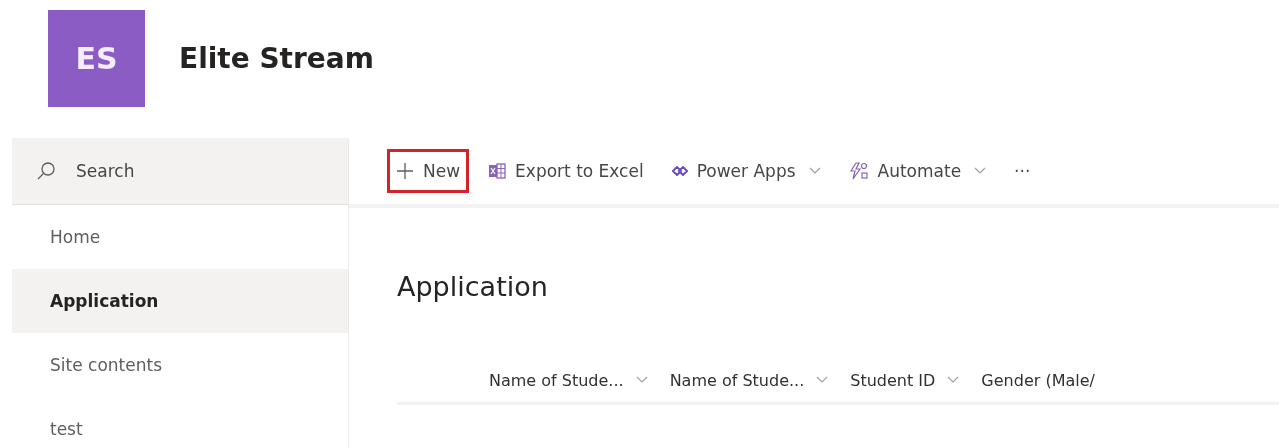 The height and width of the screenshot is (448, 1279). Describe the element at coordinates (473, 286) in the screenshot. I see `list-title: Application` at that location.